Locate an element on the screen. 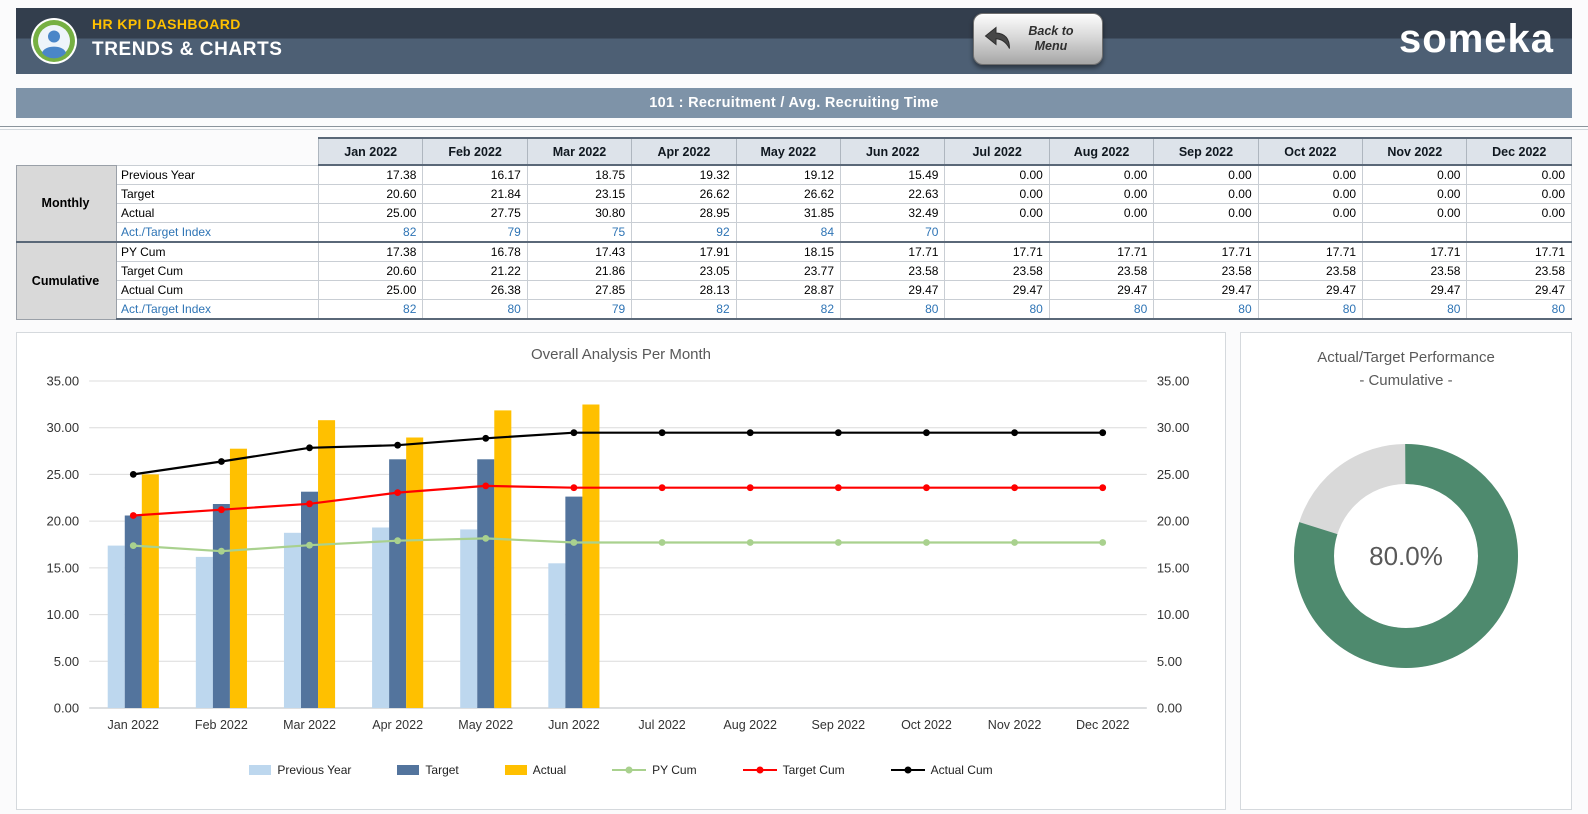 This screenshot has width=1588, height=814. table-corner is located at coordinates (168, 151).